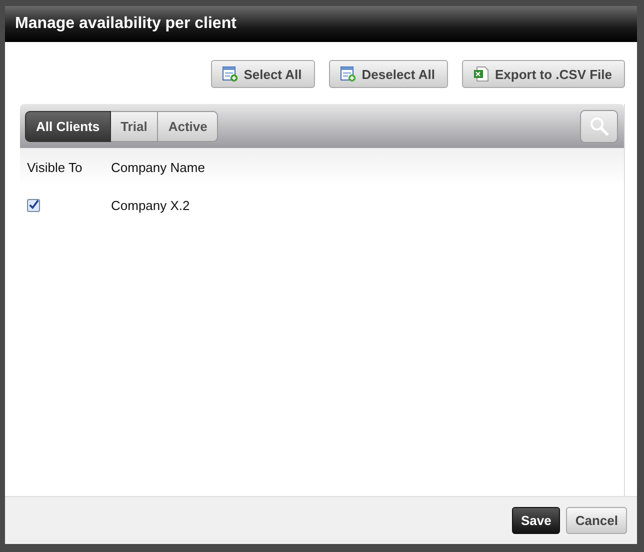  What do you see at coordinates (68, 126) in the screenshot?
I see `filter-tab: All Clients` at bounding box center [68, 126].